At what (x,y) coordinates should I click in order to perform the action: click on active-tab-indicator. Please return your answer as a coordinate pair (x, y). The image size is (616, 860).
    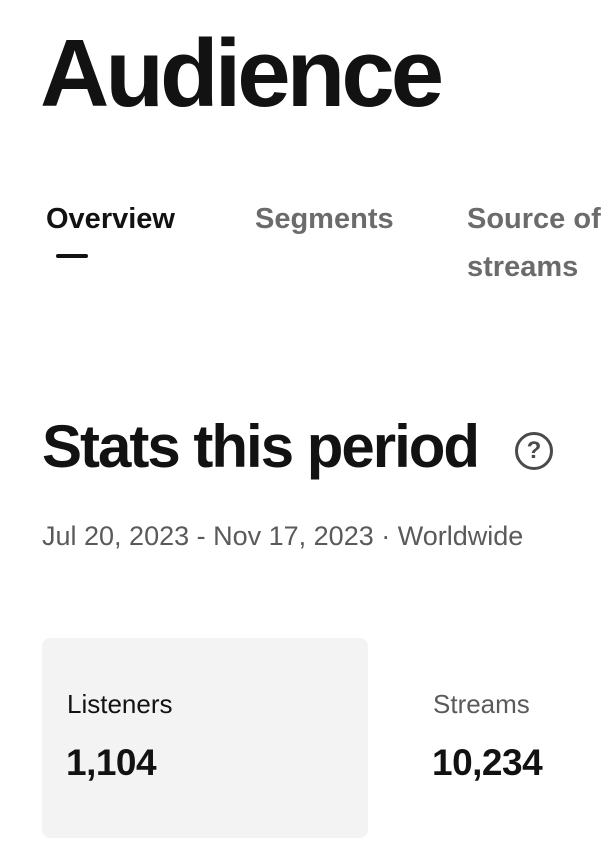
    Looking at the image, I should click on (72, 256).